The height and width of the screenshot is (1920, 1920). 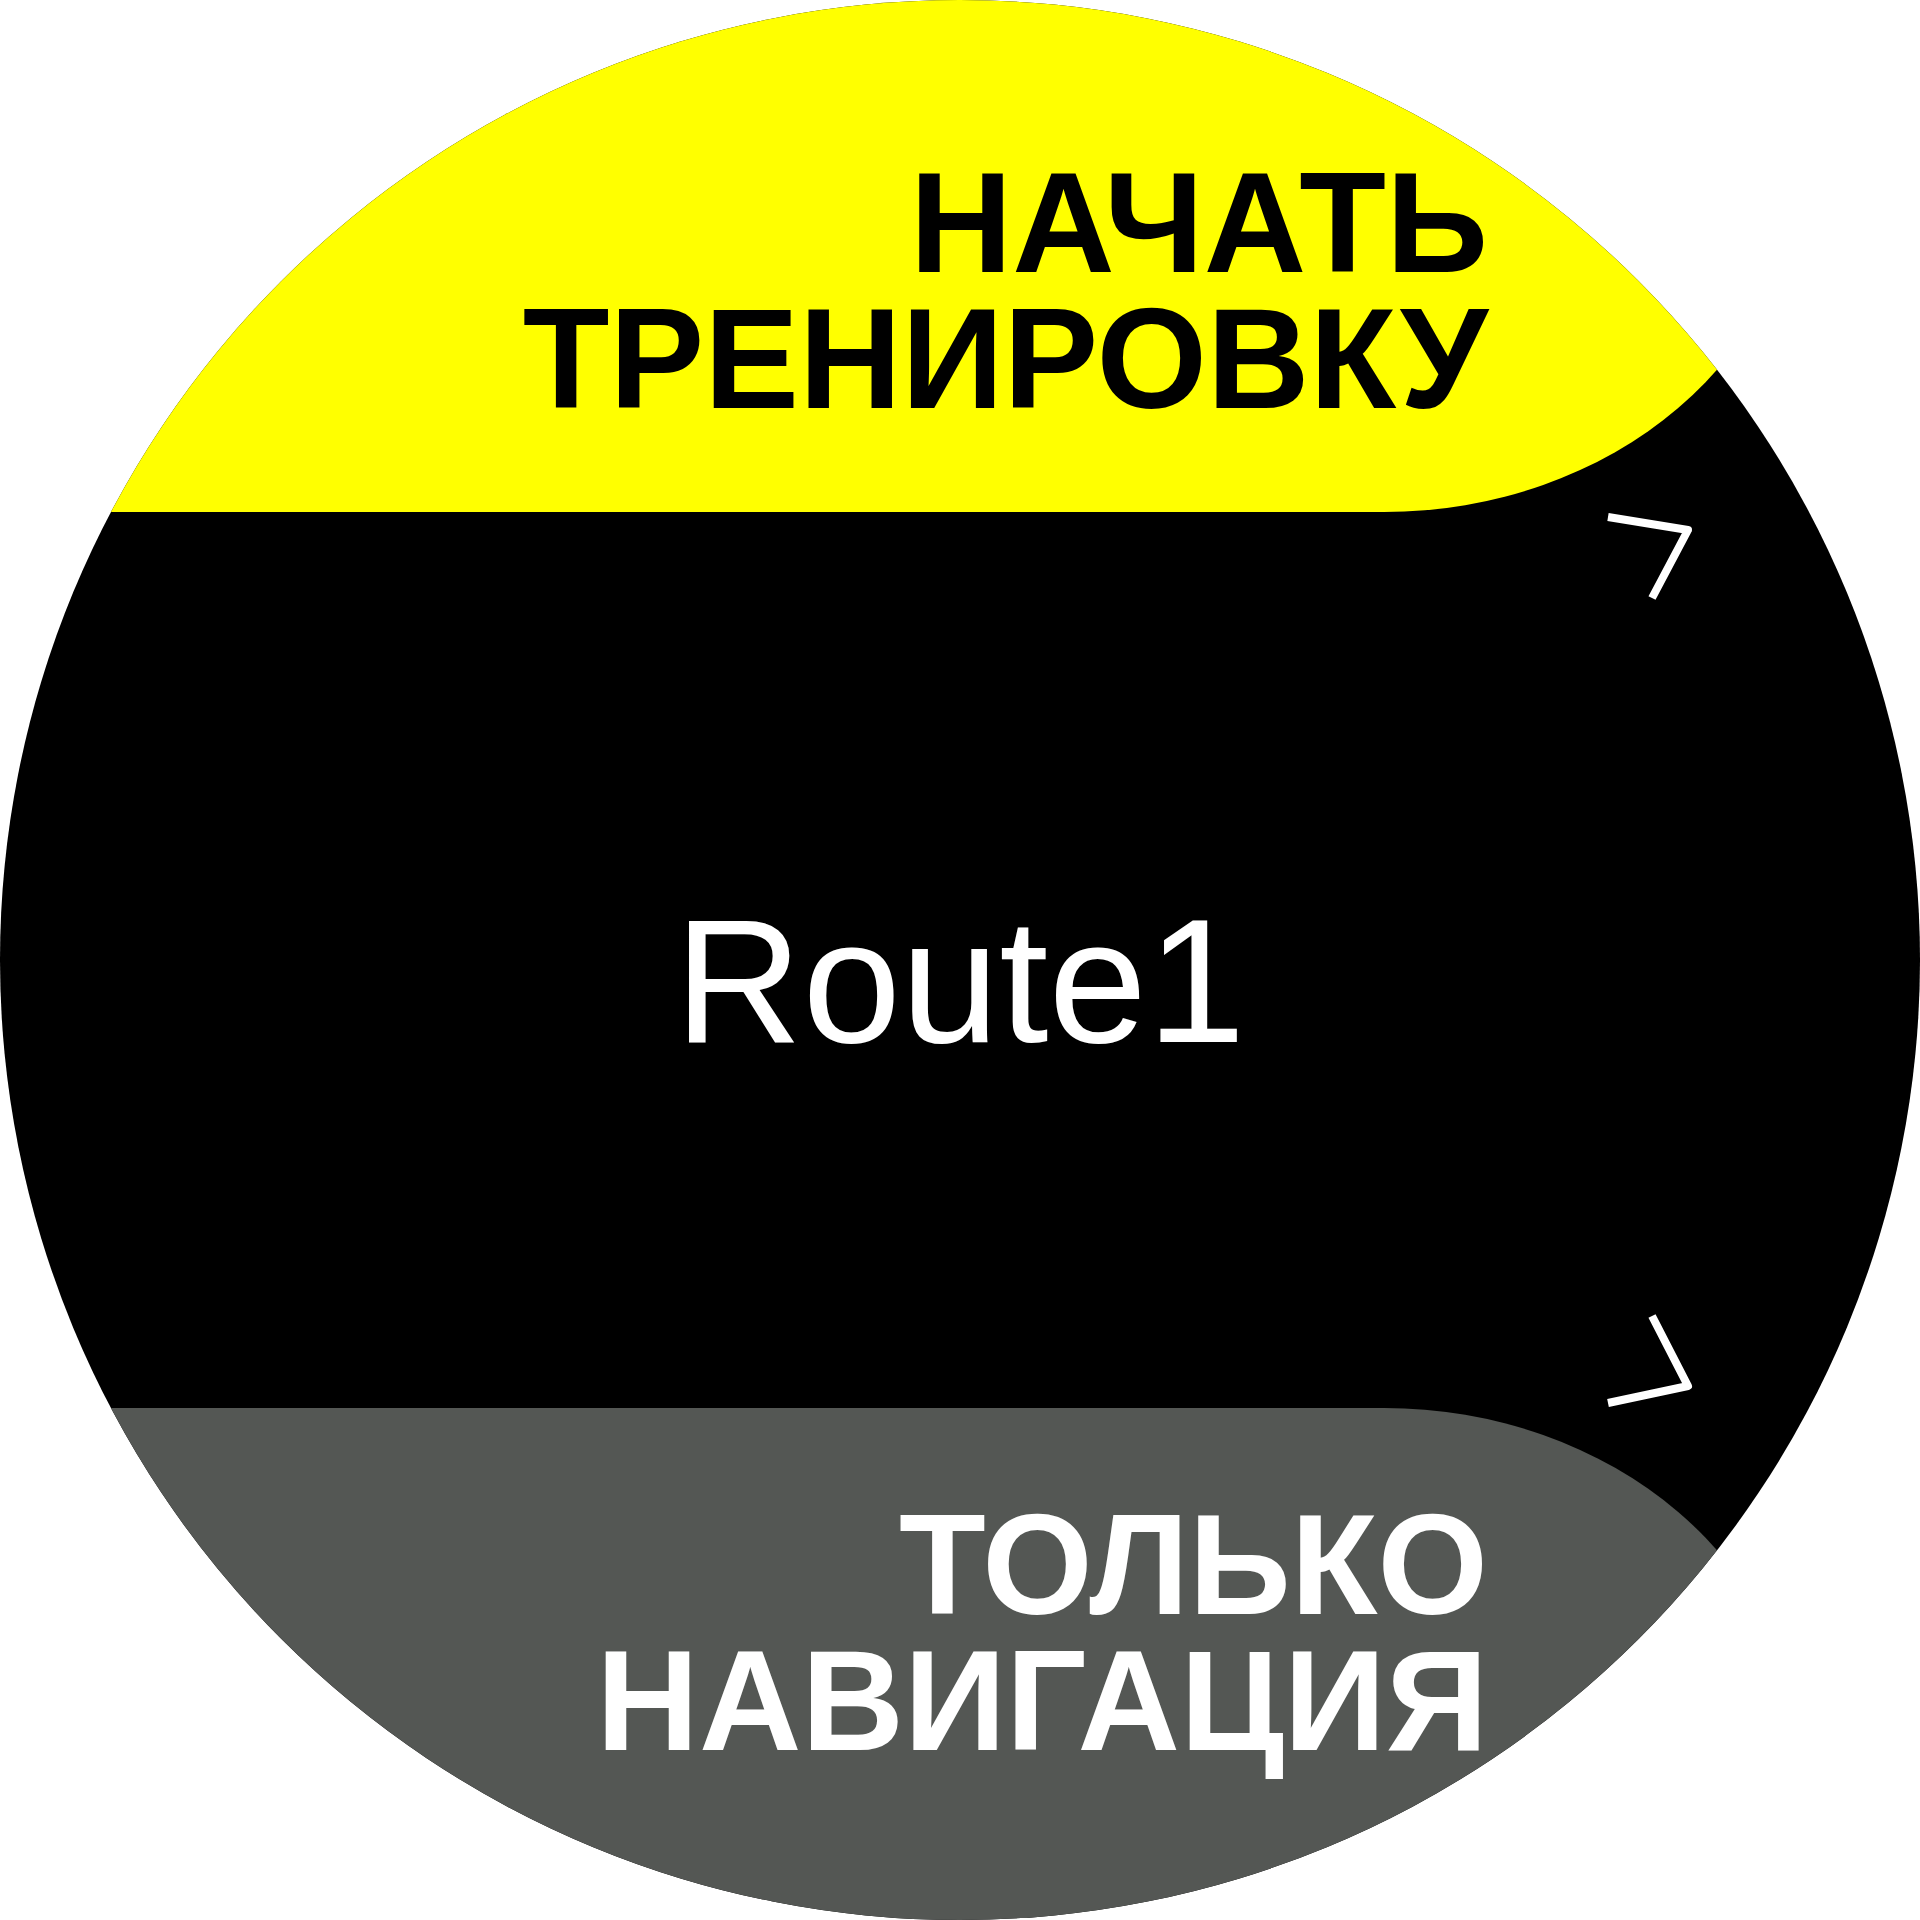 What do you see at coordinates (960, 982) in the screenshot?
I see `route-name: Route1` at bounding box center [960, 982].